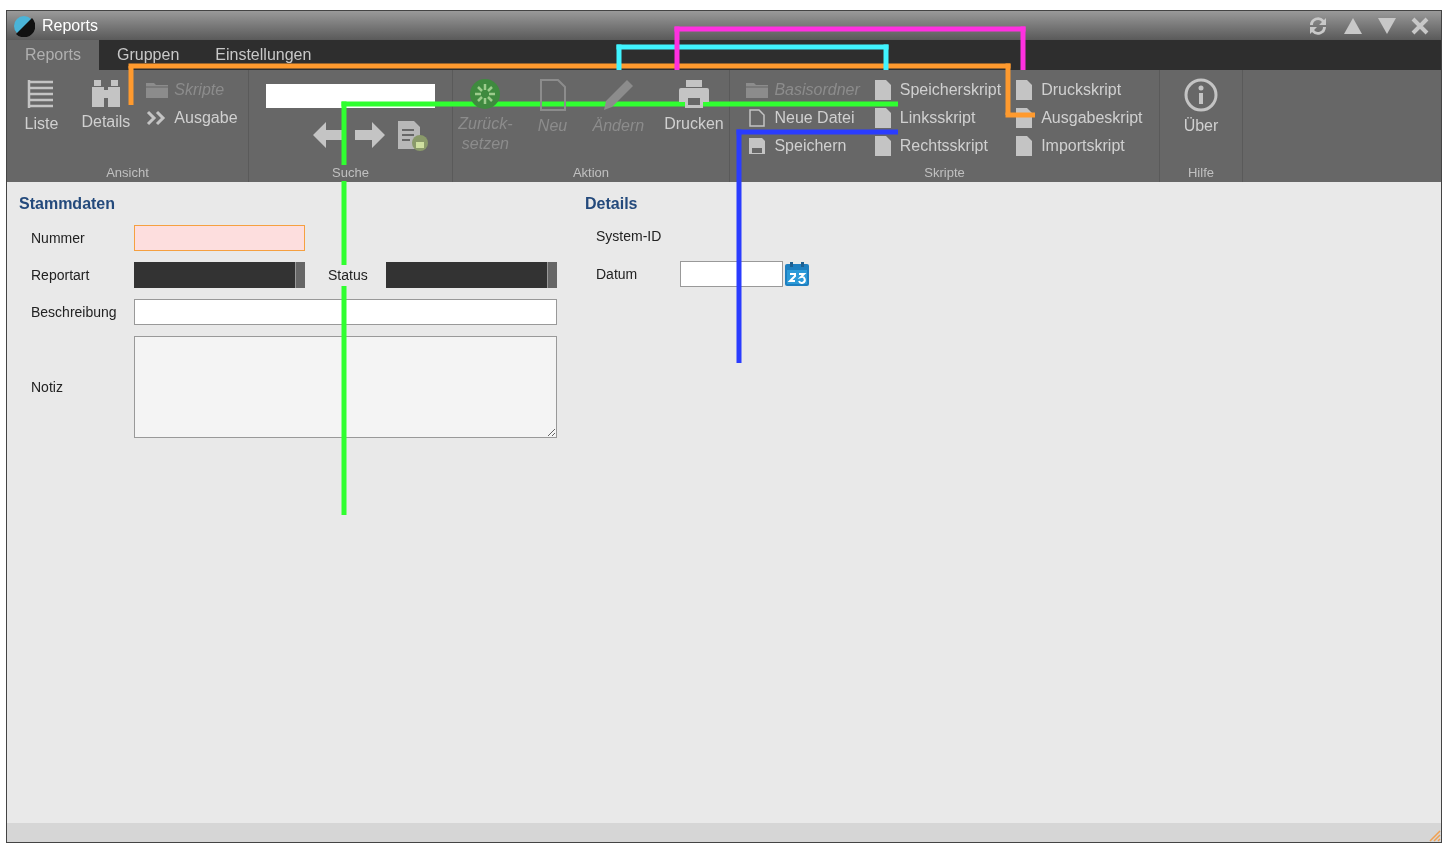 The width and height of the screenshot is (1448, 843). What do you see at coordinates (693, 94) in the screenshot?
I see `printer-icon` at bounding box center [693, 94].